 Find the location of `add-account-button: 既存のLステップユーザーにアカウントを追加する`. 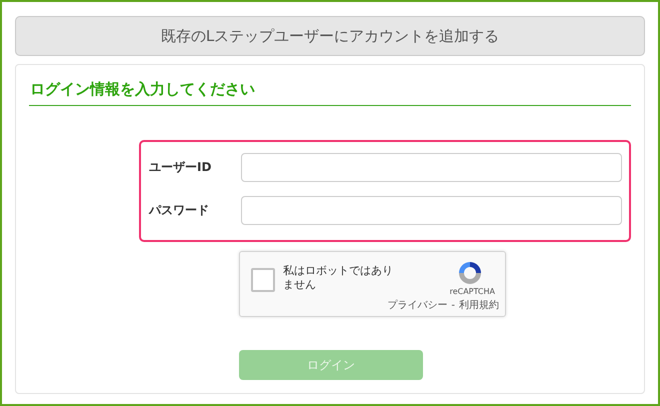

add-account-button: 既存のLステップユーザーにアカウントを追加する is located at coordinates (330, 36).